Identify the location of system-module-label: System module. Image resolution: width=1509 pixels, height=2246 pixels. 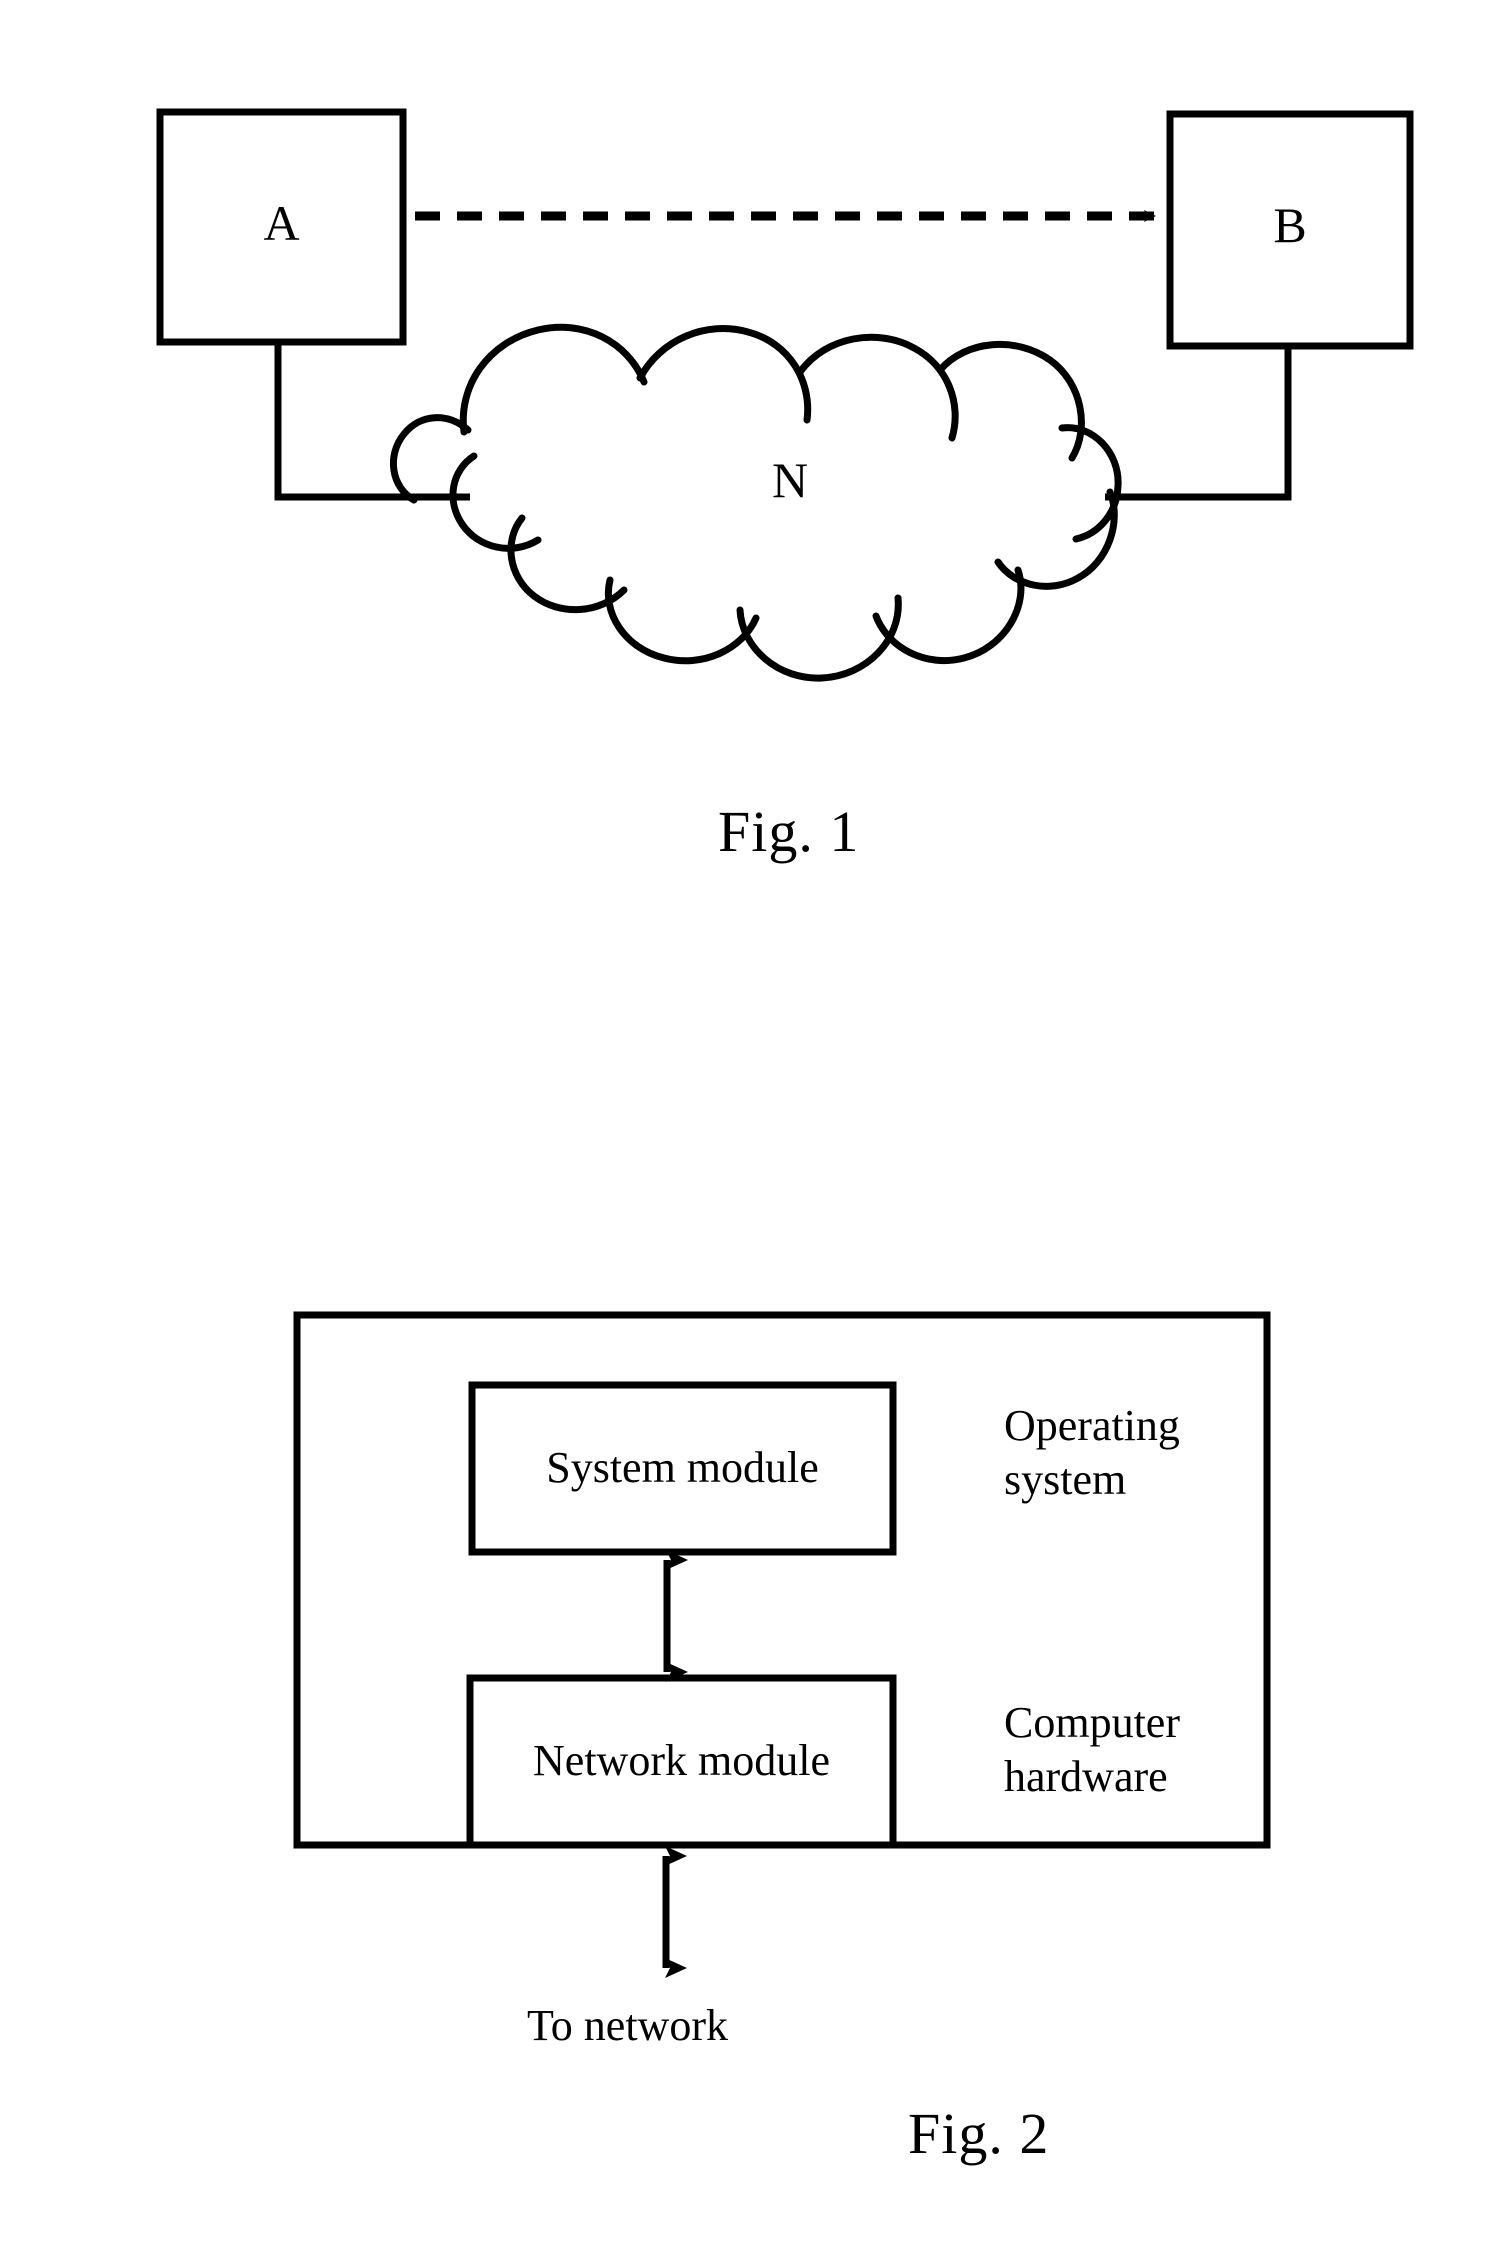
(682, 1467).